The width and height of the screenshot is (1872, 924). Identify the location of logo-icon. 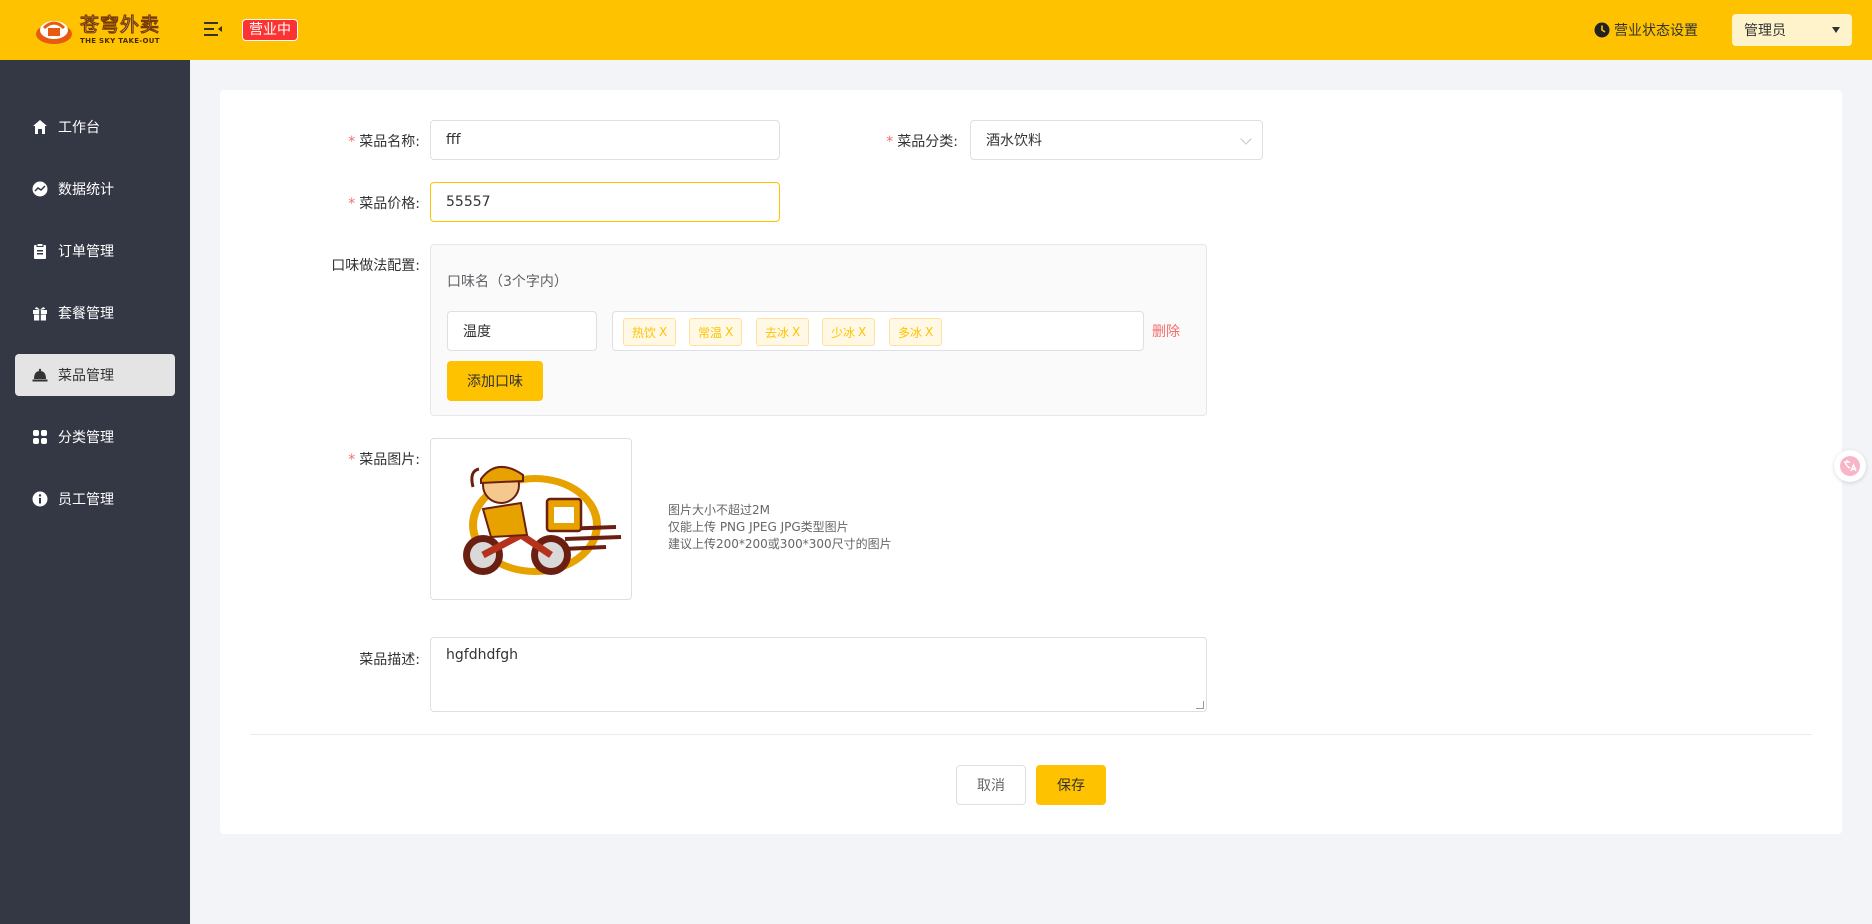
(54, 32).